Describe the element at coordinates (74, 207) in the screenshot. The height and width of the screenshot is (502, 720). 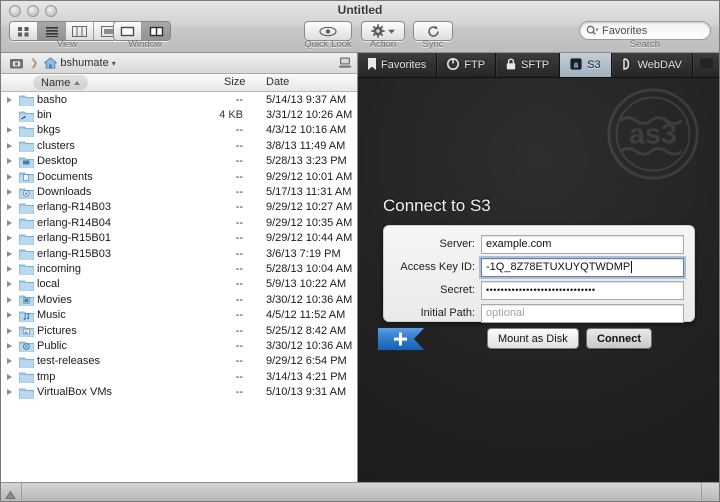
I see `file-name: erlang-R14B03` at that location.